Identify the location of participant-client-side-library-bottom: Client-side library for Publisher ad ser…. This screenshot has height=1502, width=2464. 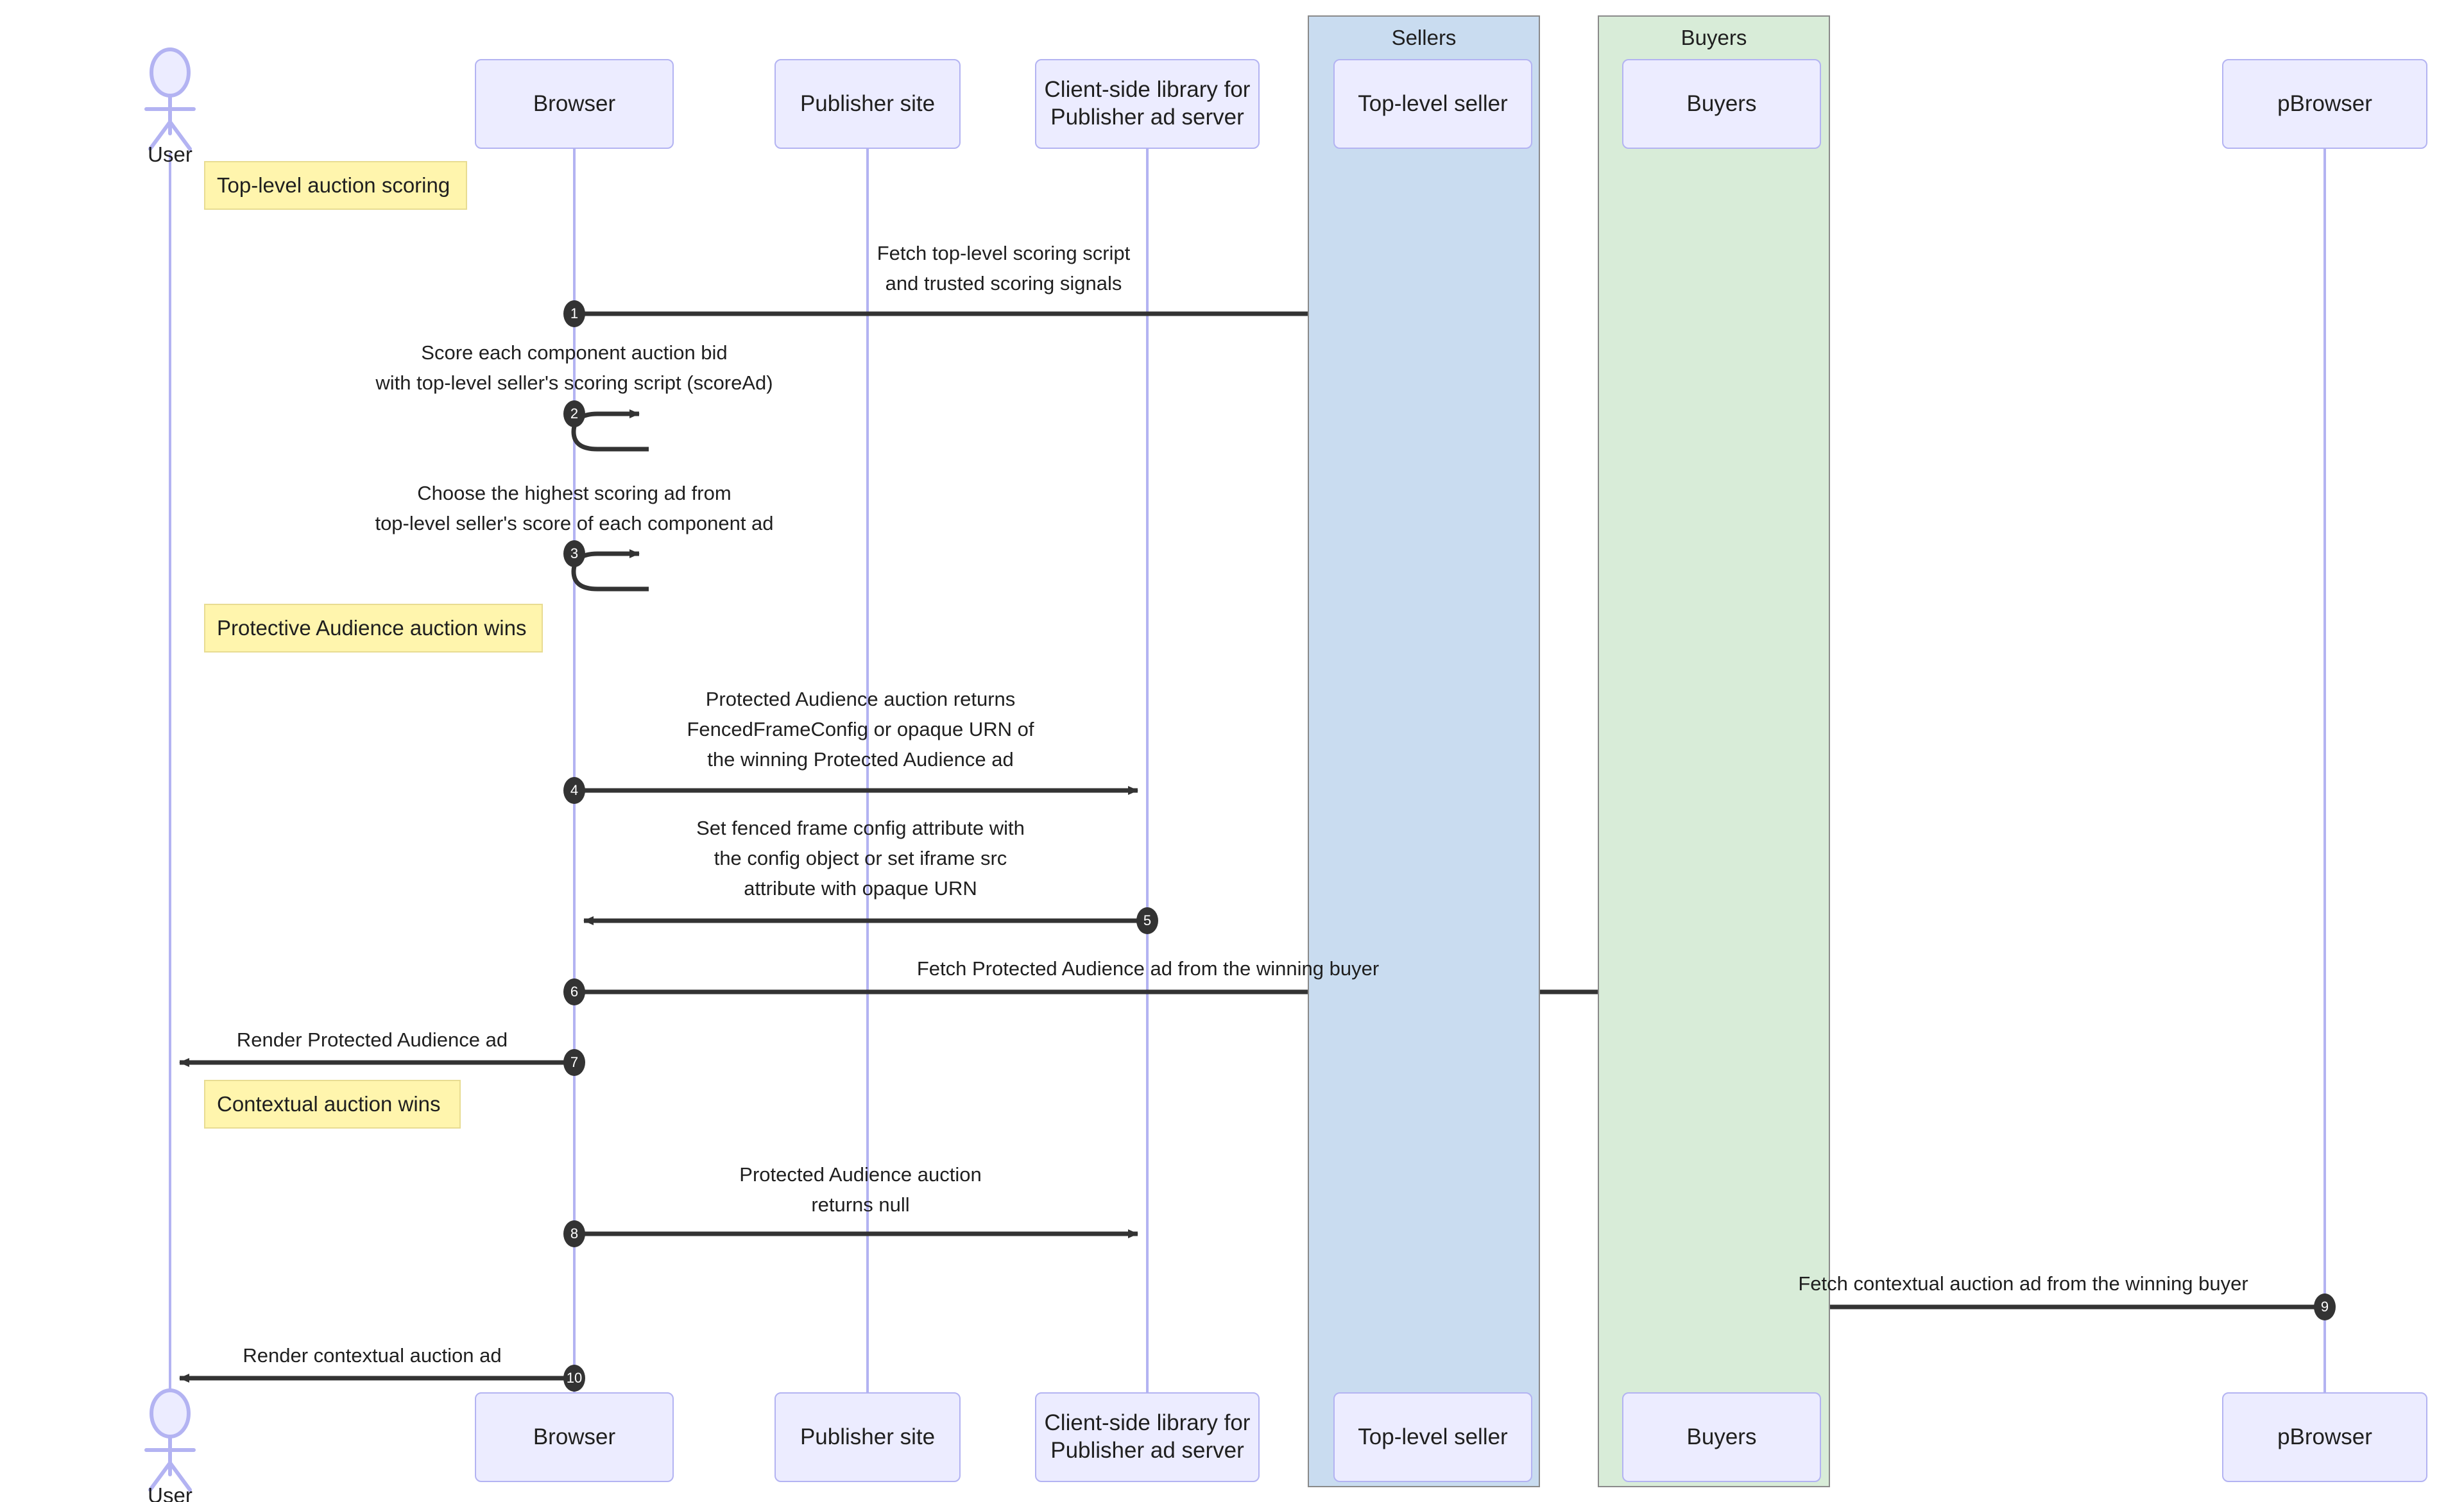
(1148, 1437).